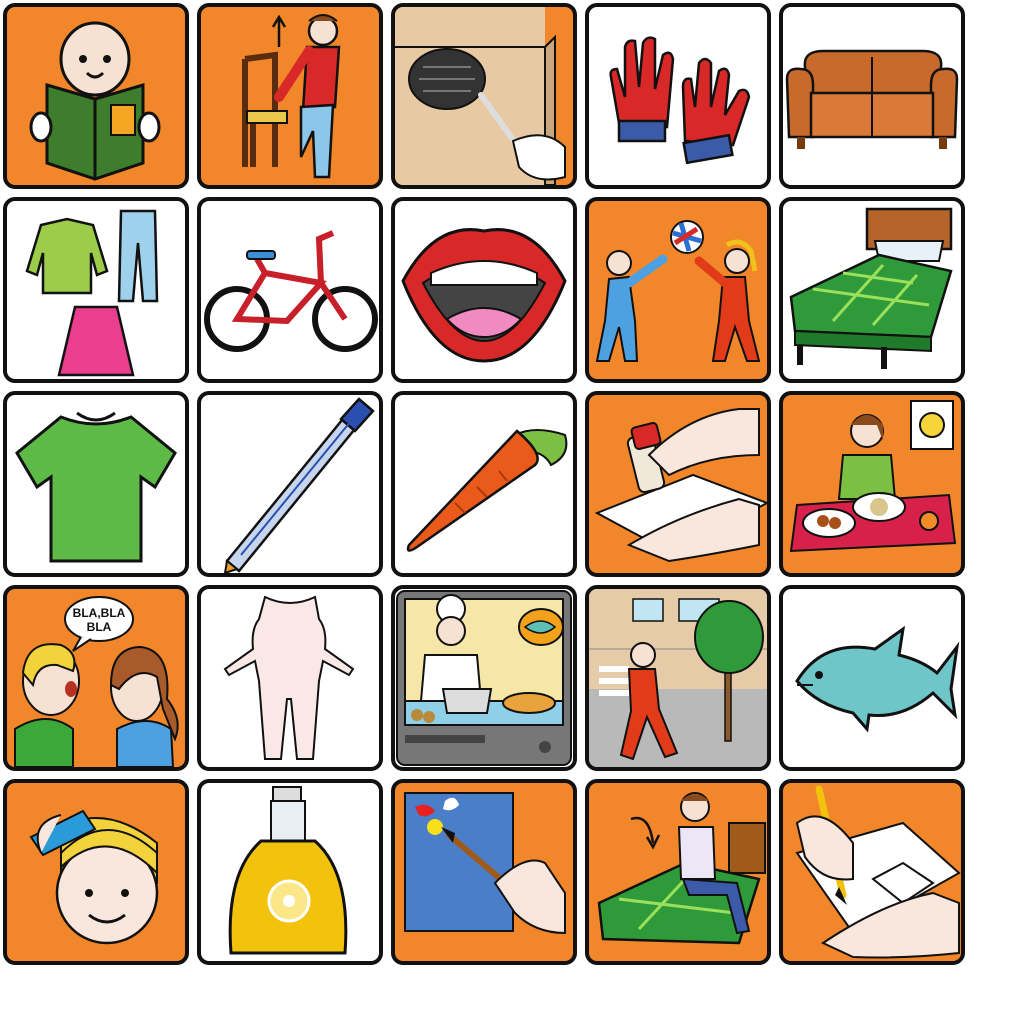 The width and height of the screenshot is (1024, 1024). I want to click on cell-mouth, so click(484, 290).